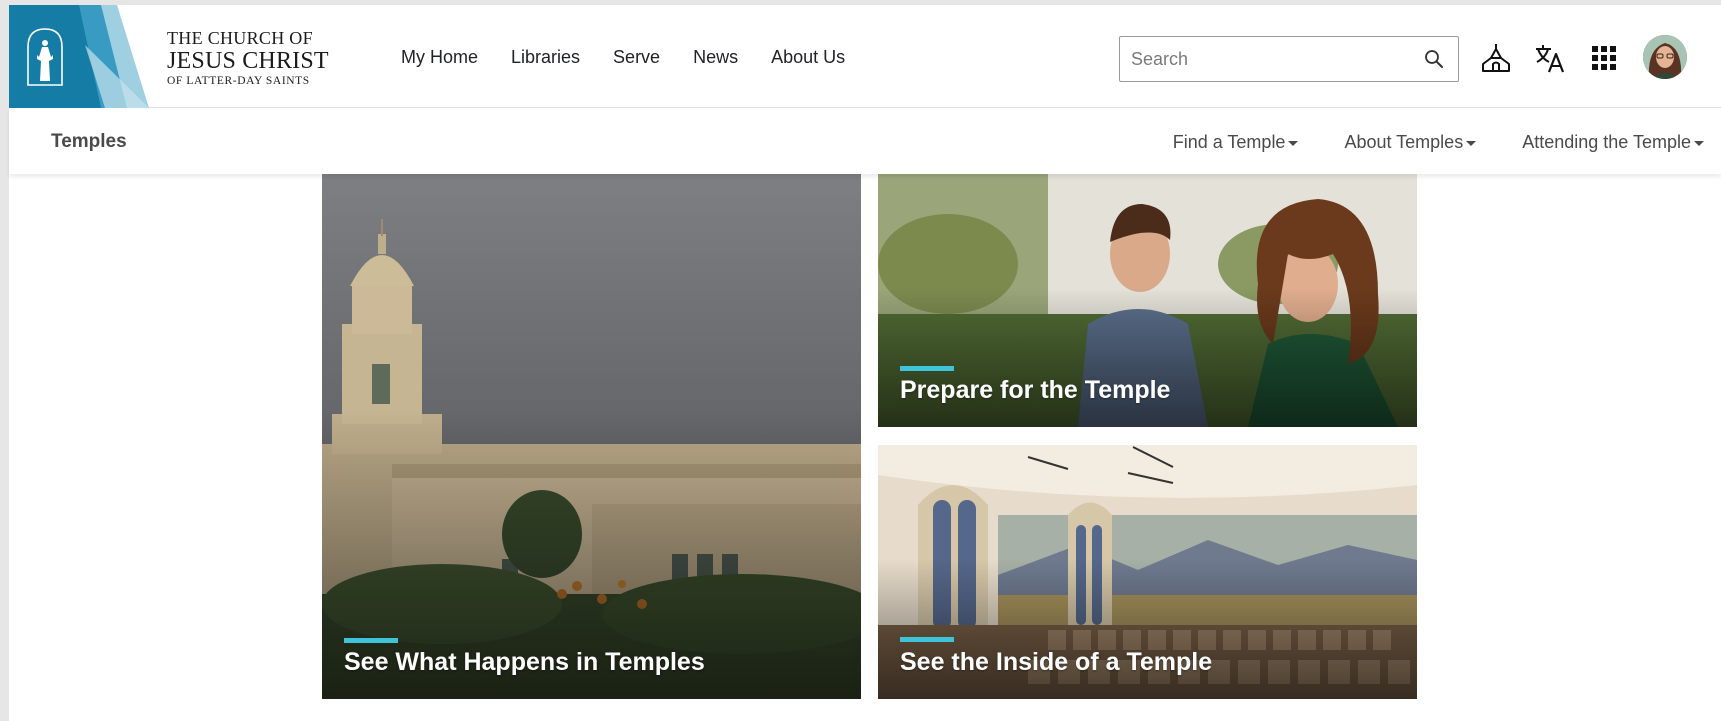 The height and width of the screenshot is (721, 1721). I want to click on nav-libraries: Libraries, so click(545, 57).